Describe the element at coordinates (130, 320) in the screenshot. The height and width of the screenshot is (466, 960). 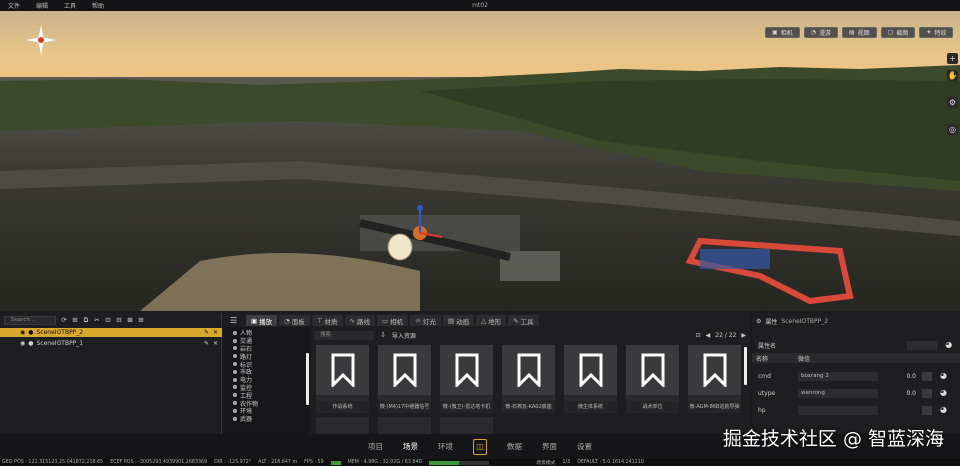
I see `delete-icon: ⊠` at that location.